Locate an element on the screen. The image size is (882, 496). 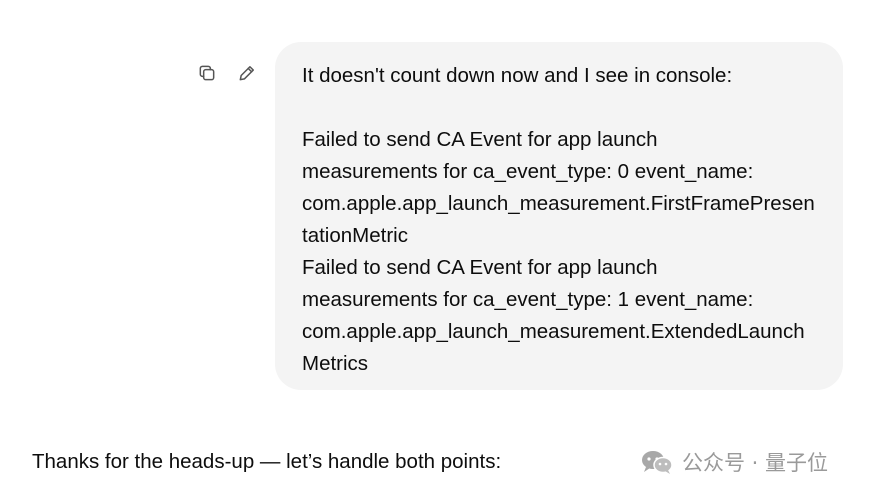
watermark-text: 公众号 · 量子位 is located at coordinates (755, 463).